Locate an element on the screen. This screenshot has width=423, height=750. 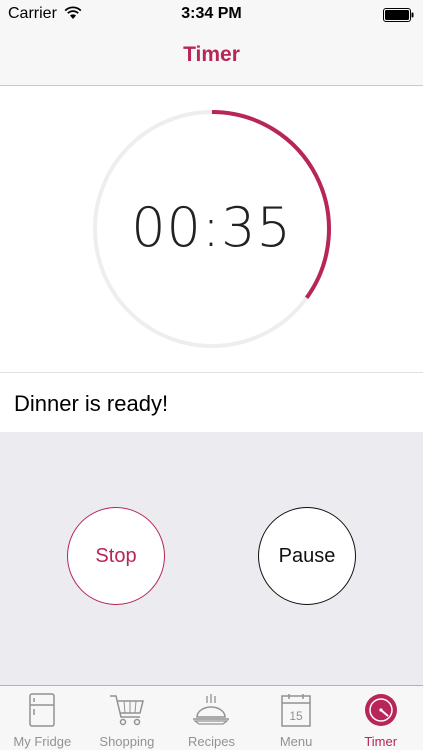
tab-label: Menu is located at coordinates (296, 741).